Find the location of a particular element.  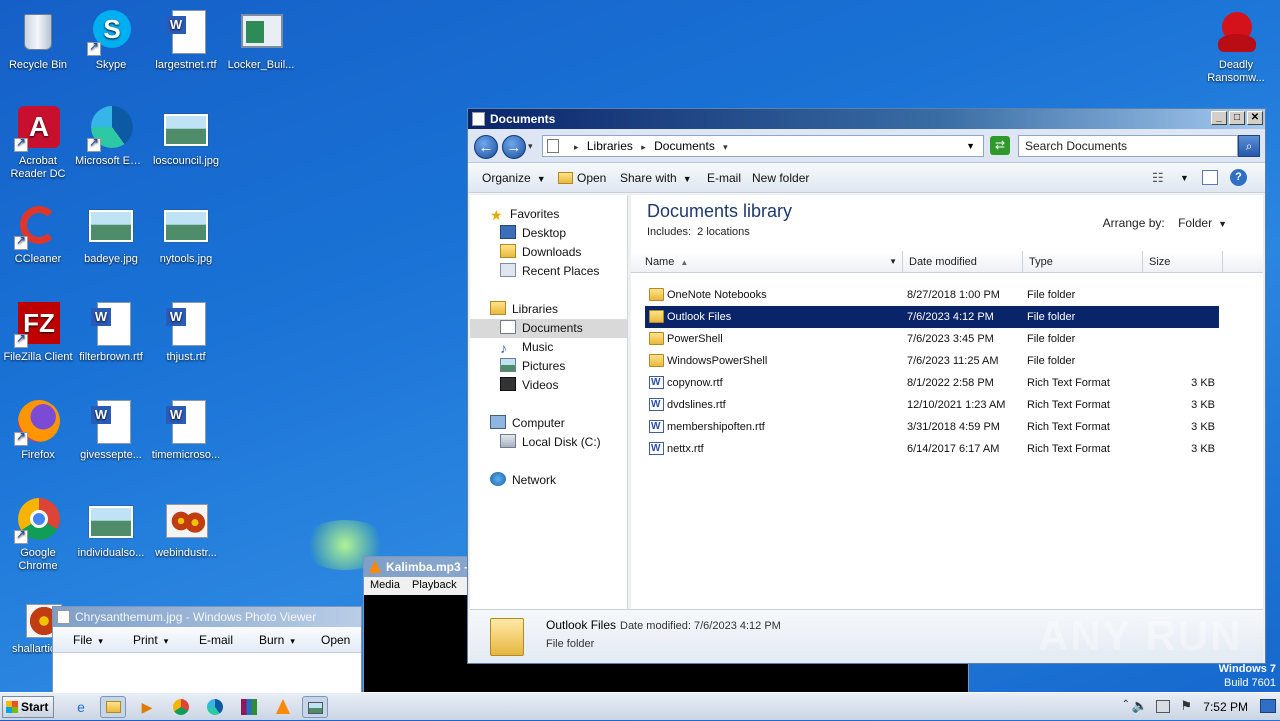

includes-locations-link: 2 locations is located at coordinates (723, 232).